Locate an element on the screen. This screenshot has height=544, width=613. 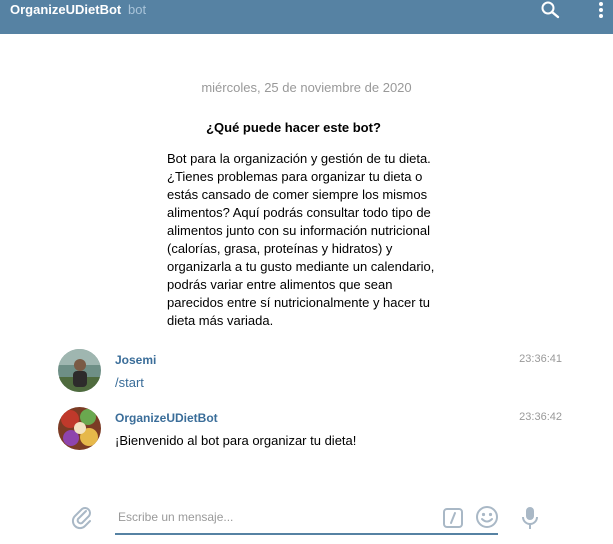
slash-command-icon is located at coordinates (453, 518).